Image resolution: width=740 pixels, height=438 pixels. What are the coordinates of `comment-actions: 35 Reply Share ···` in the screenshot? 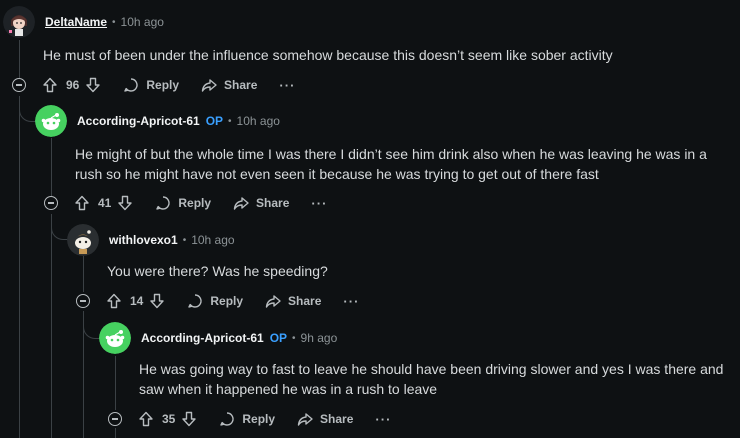 It's located at (249, 419).